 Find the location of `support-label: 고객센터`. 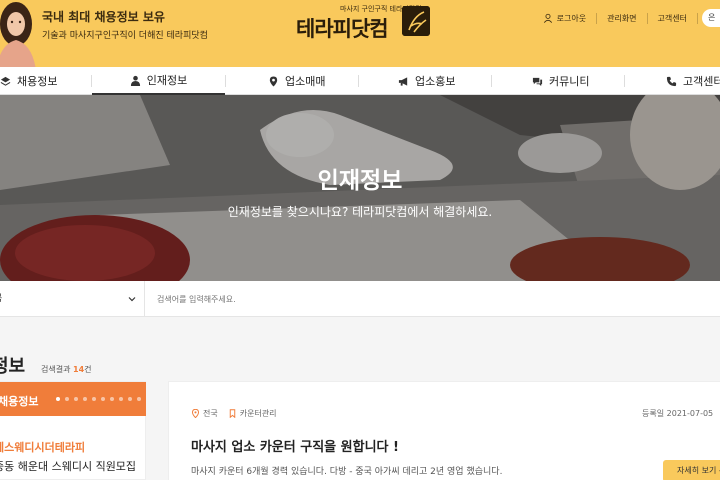

support-label: 고객센터 is located at coordinates (672, 18).